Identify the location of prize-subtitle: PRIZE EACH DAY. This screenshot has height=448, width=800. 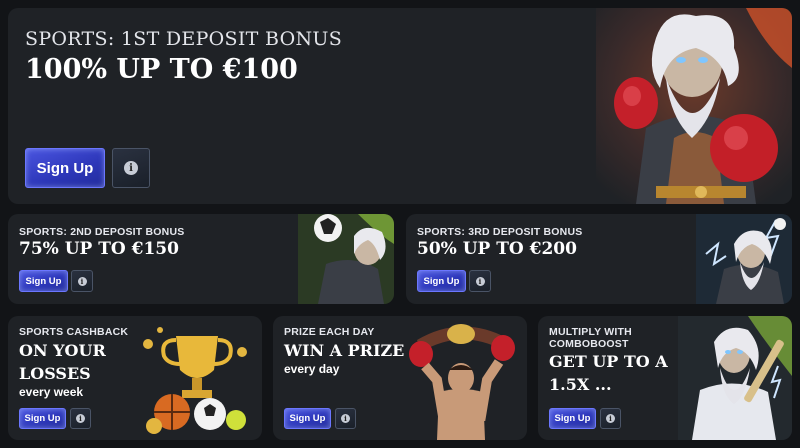
(329, 332).